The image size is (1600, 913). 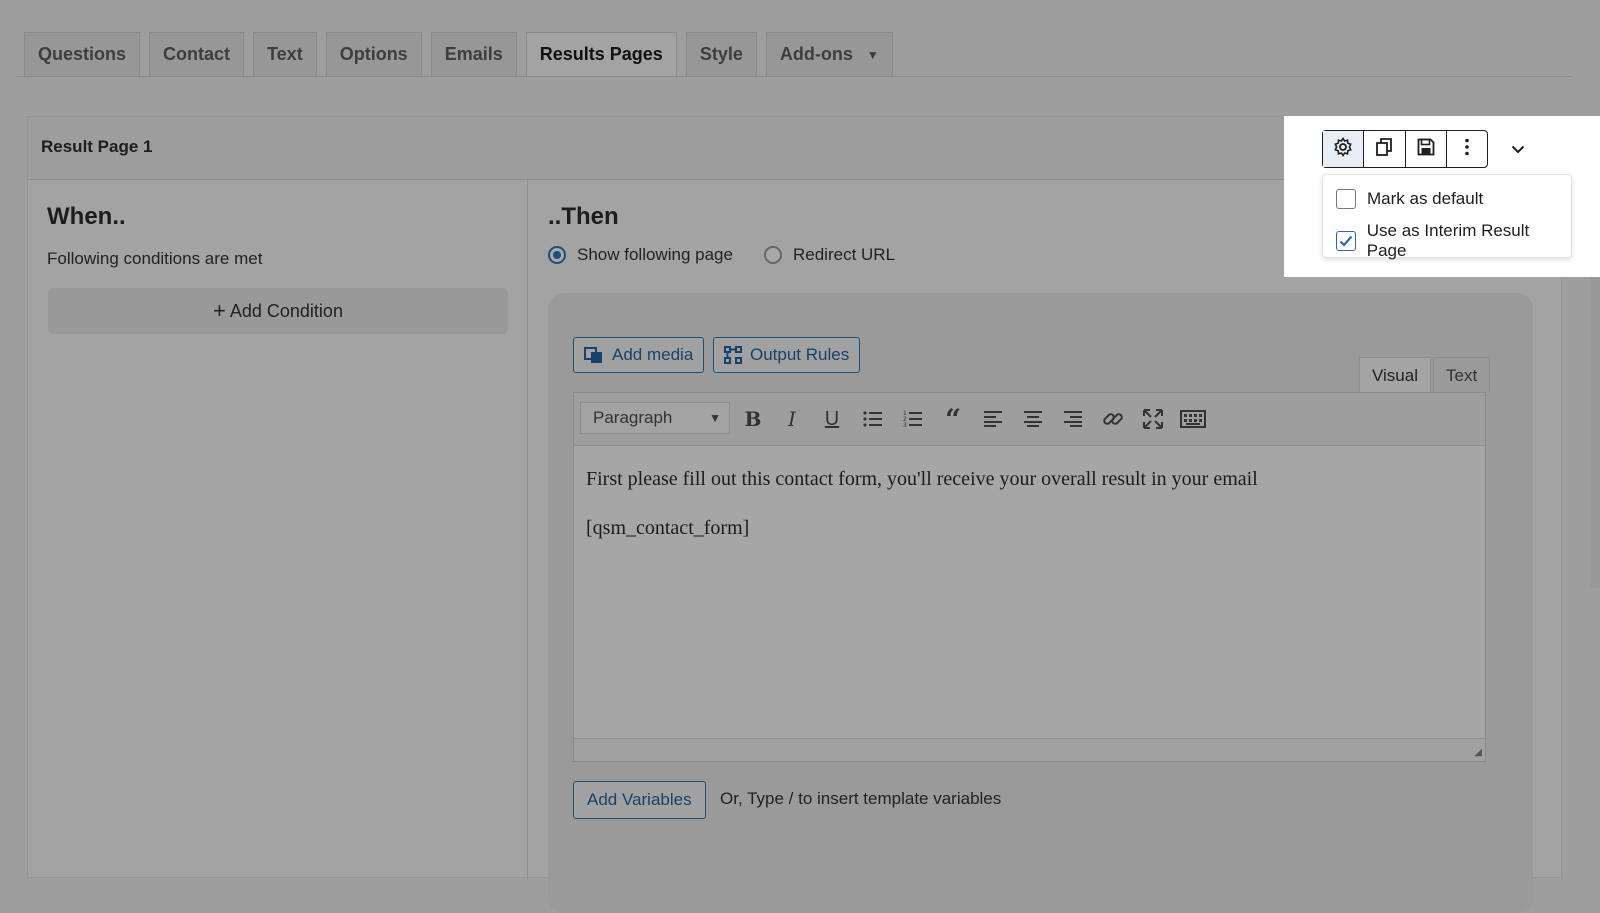 What do you see at coordinates (1395, 375) in the screenshot?
I see `tab-visual: Visual` at bounding box center [1395, 375].